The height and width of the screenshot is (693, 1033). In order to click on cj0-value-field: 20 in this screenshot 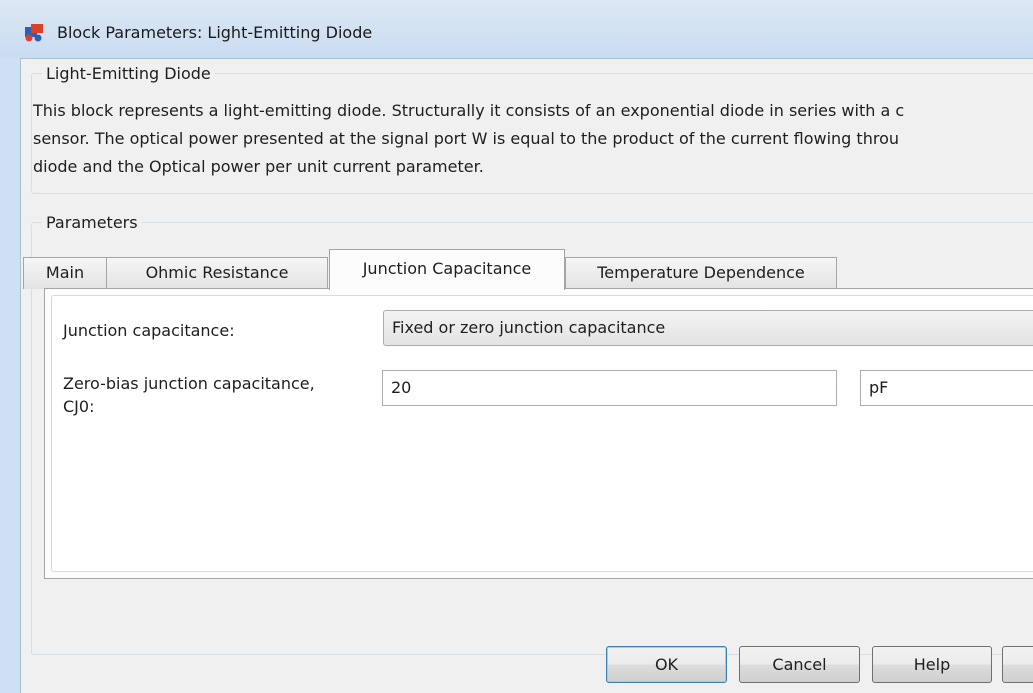, I will do `click(609, 388)`.